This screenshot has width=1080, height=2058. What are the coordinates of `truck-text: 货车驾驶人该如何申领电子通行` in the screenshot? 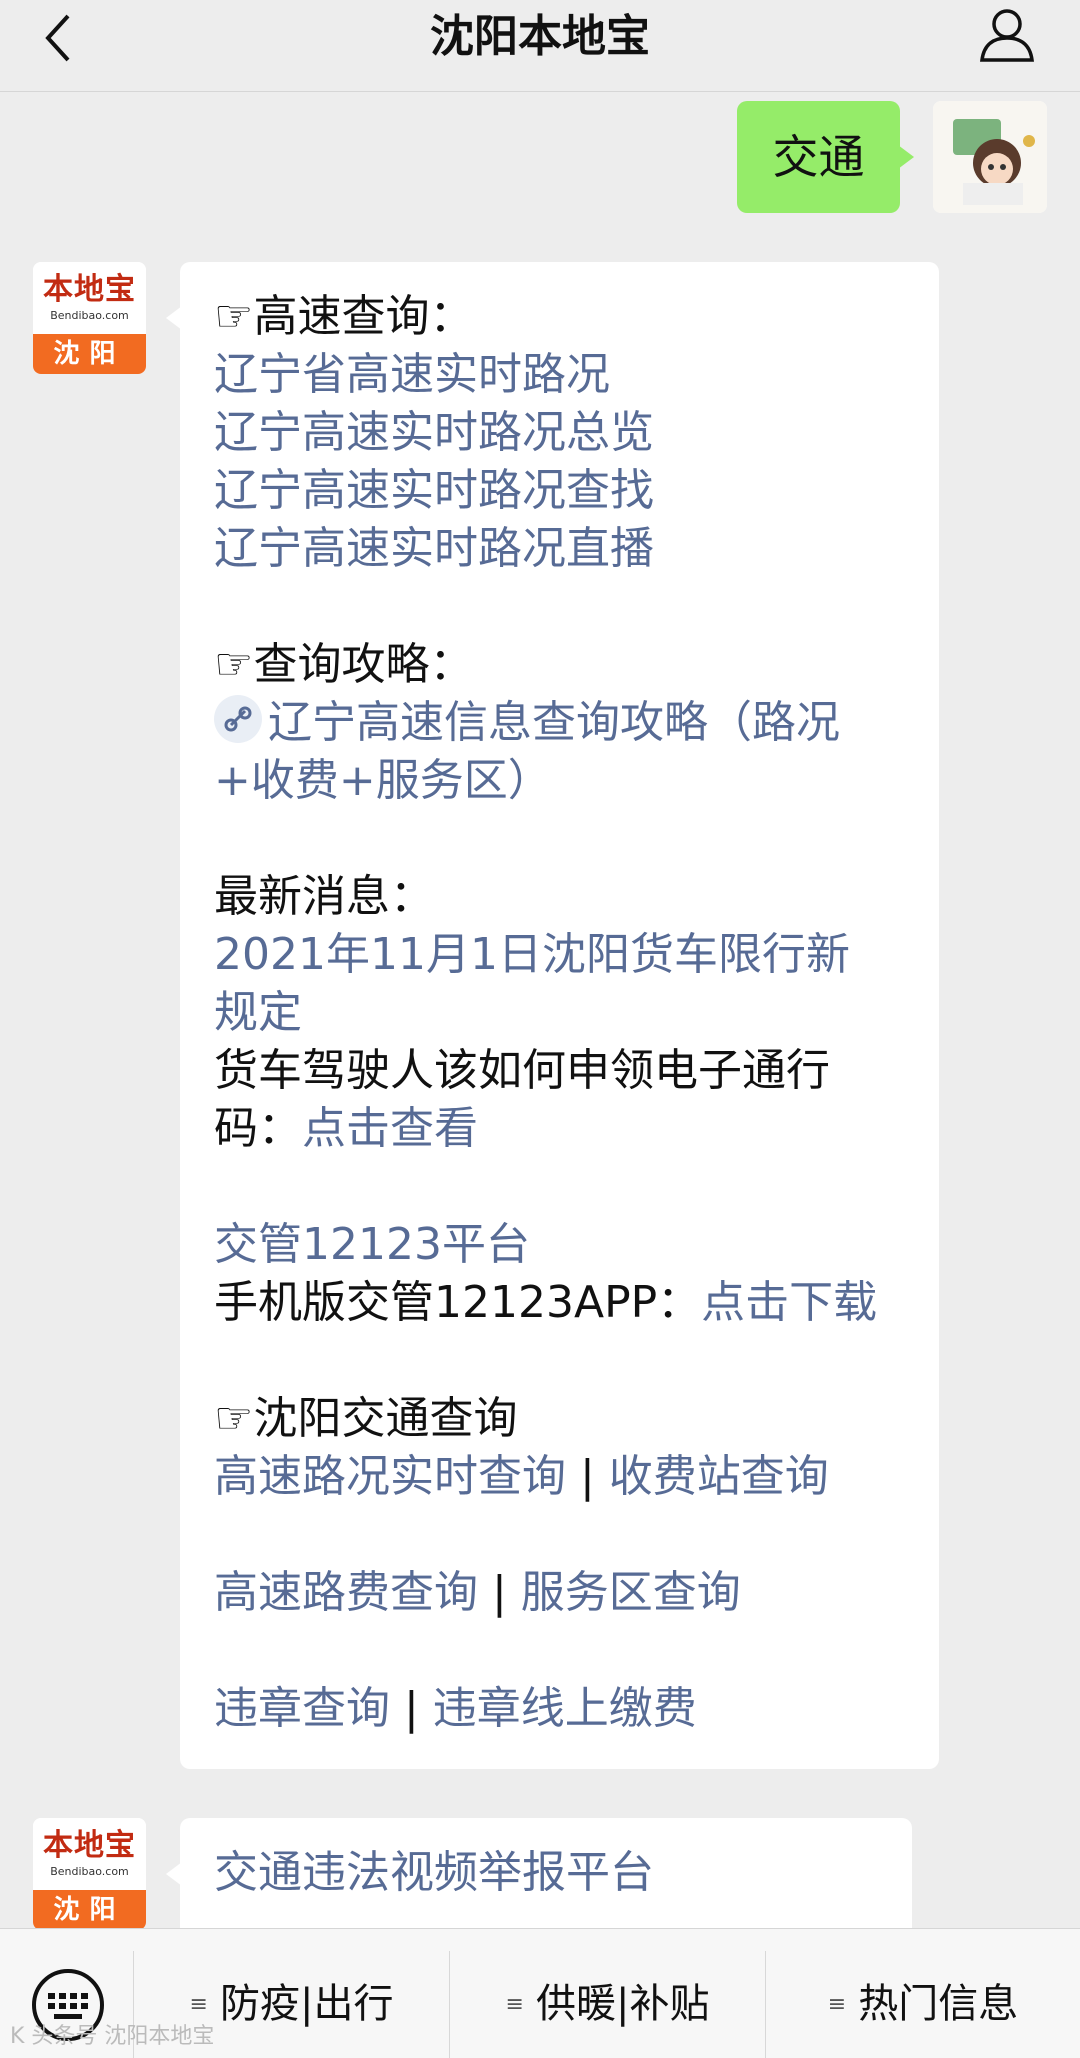 It's located at (522, 1070).